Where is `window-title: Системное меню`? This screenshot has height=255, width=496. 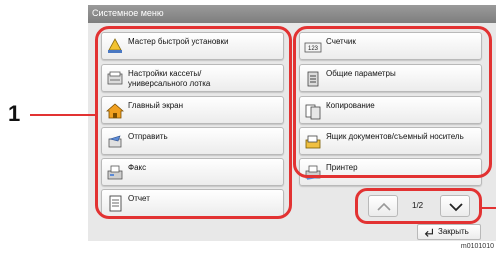
window-title: Системное меню is located at coordinates (128, 13).